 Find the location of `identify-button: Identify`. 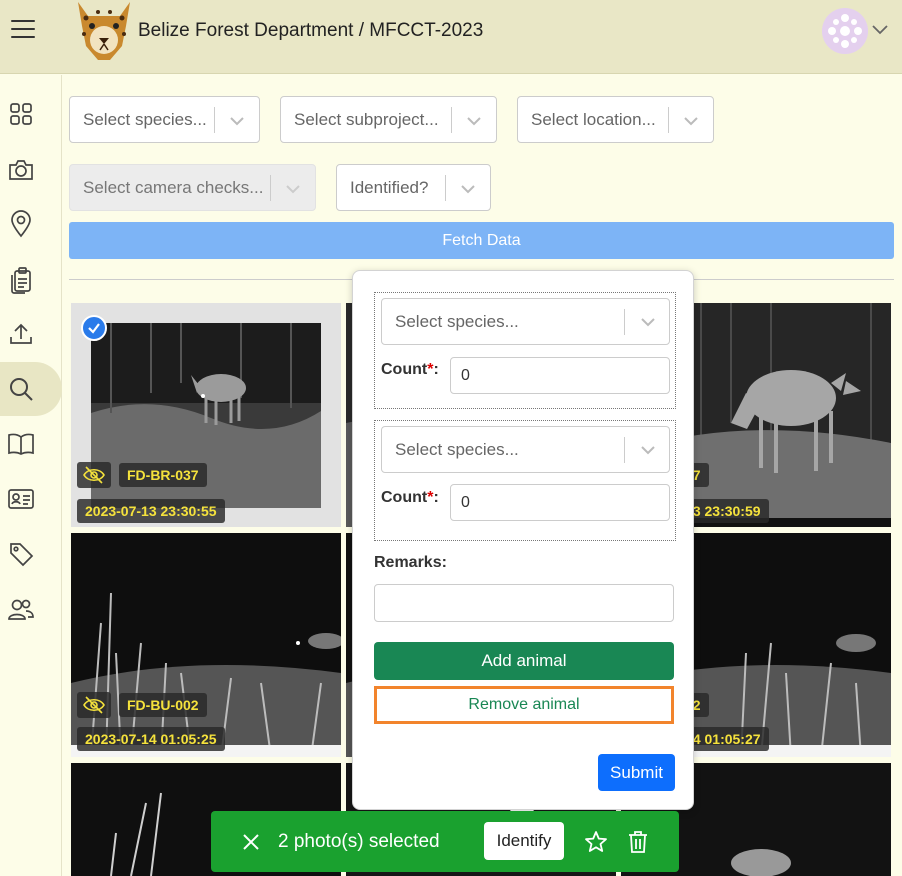

identify-button: Identify is located at coordinates (524, 841).